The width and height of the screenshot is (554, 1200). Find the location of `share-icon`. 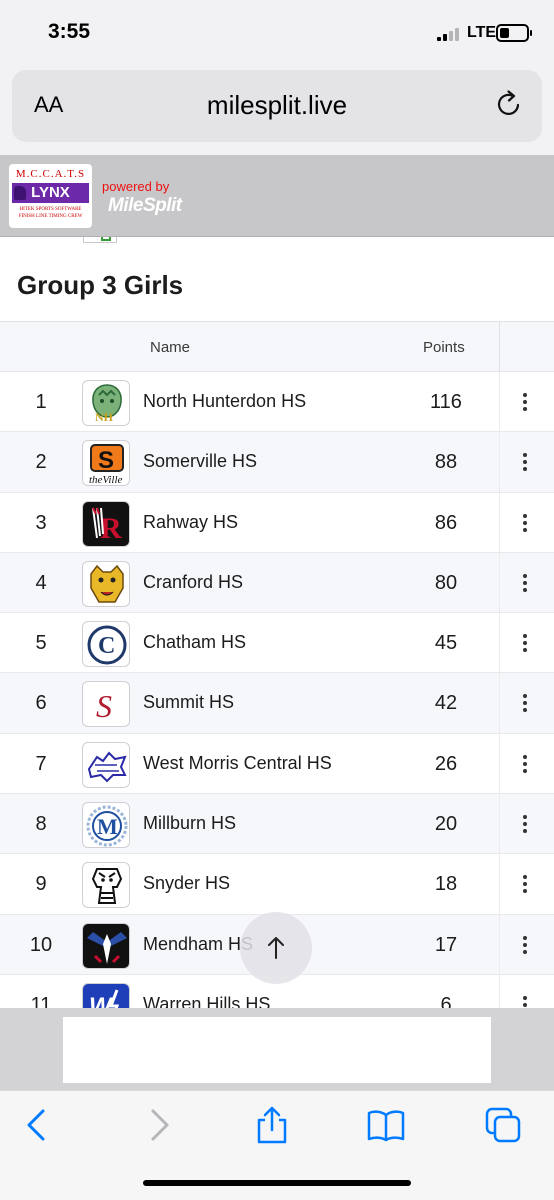

share-icon is located at coordinates (272, 1125).